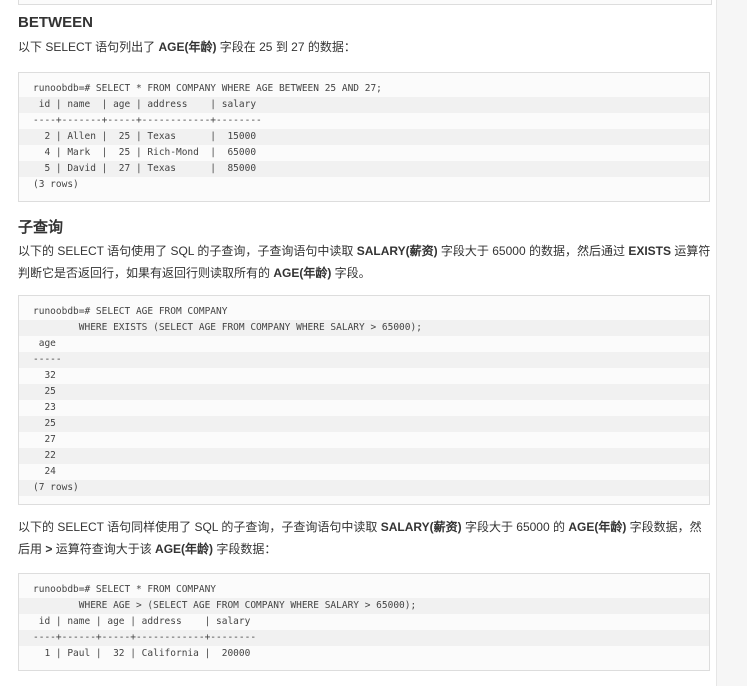 This screenshot has width=747, height=686. I want to click on text-bold: EXISTS, so click(649, 251).